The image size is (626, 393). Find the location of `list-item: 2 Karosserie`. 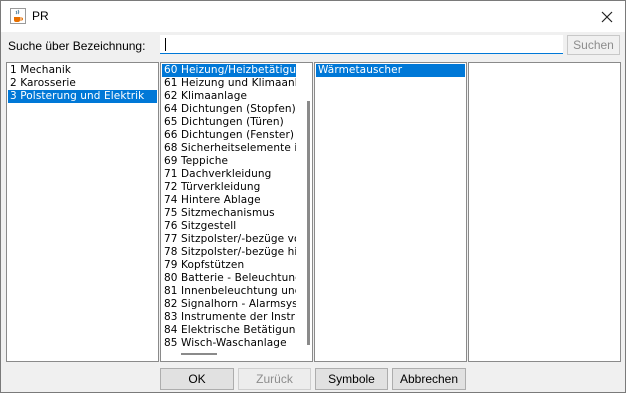

list-item: 2 Karosserie is located at coordinates (82, 83).